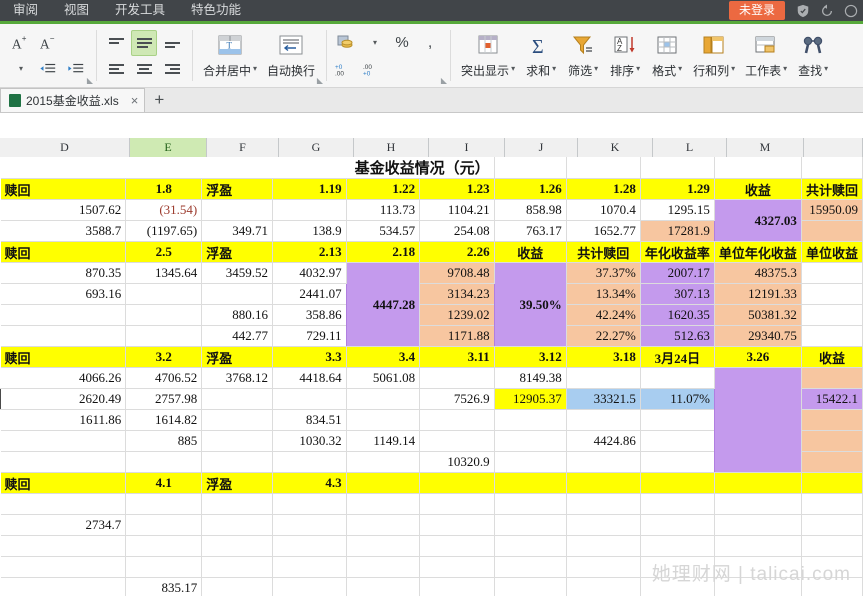  I want to click on merge-and-center-button: T 合并居中 ▾, so click(230, 56).